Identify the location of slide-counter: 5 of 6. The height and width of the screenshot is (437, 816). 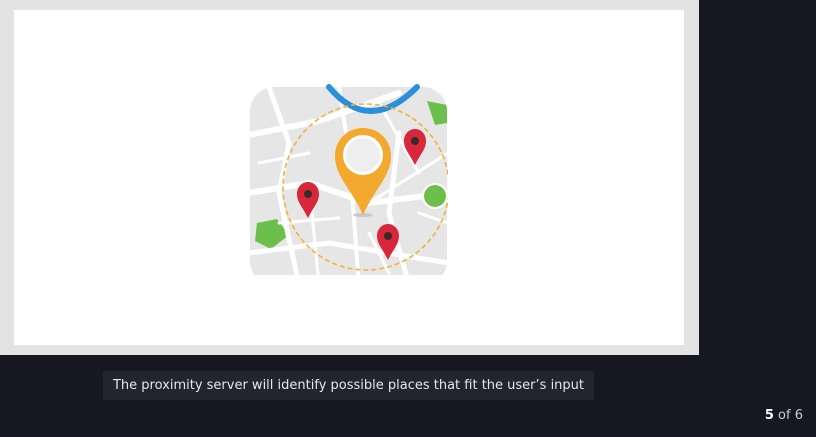
(784, 415).